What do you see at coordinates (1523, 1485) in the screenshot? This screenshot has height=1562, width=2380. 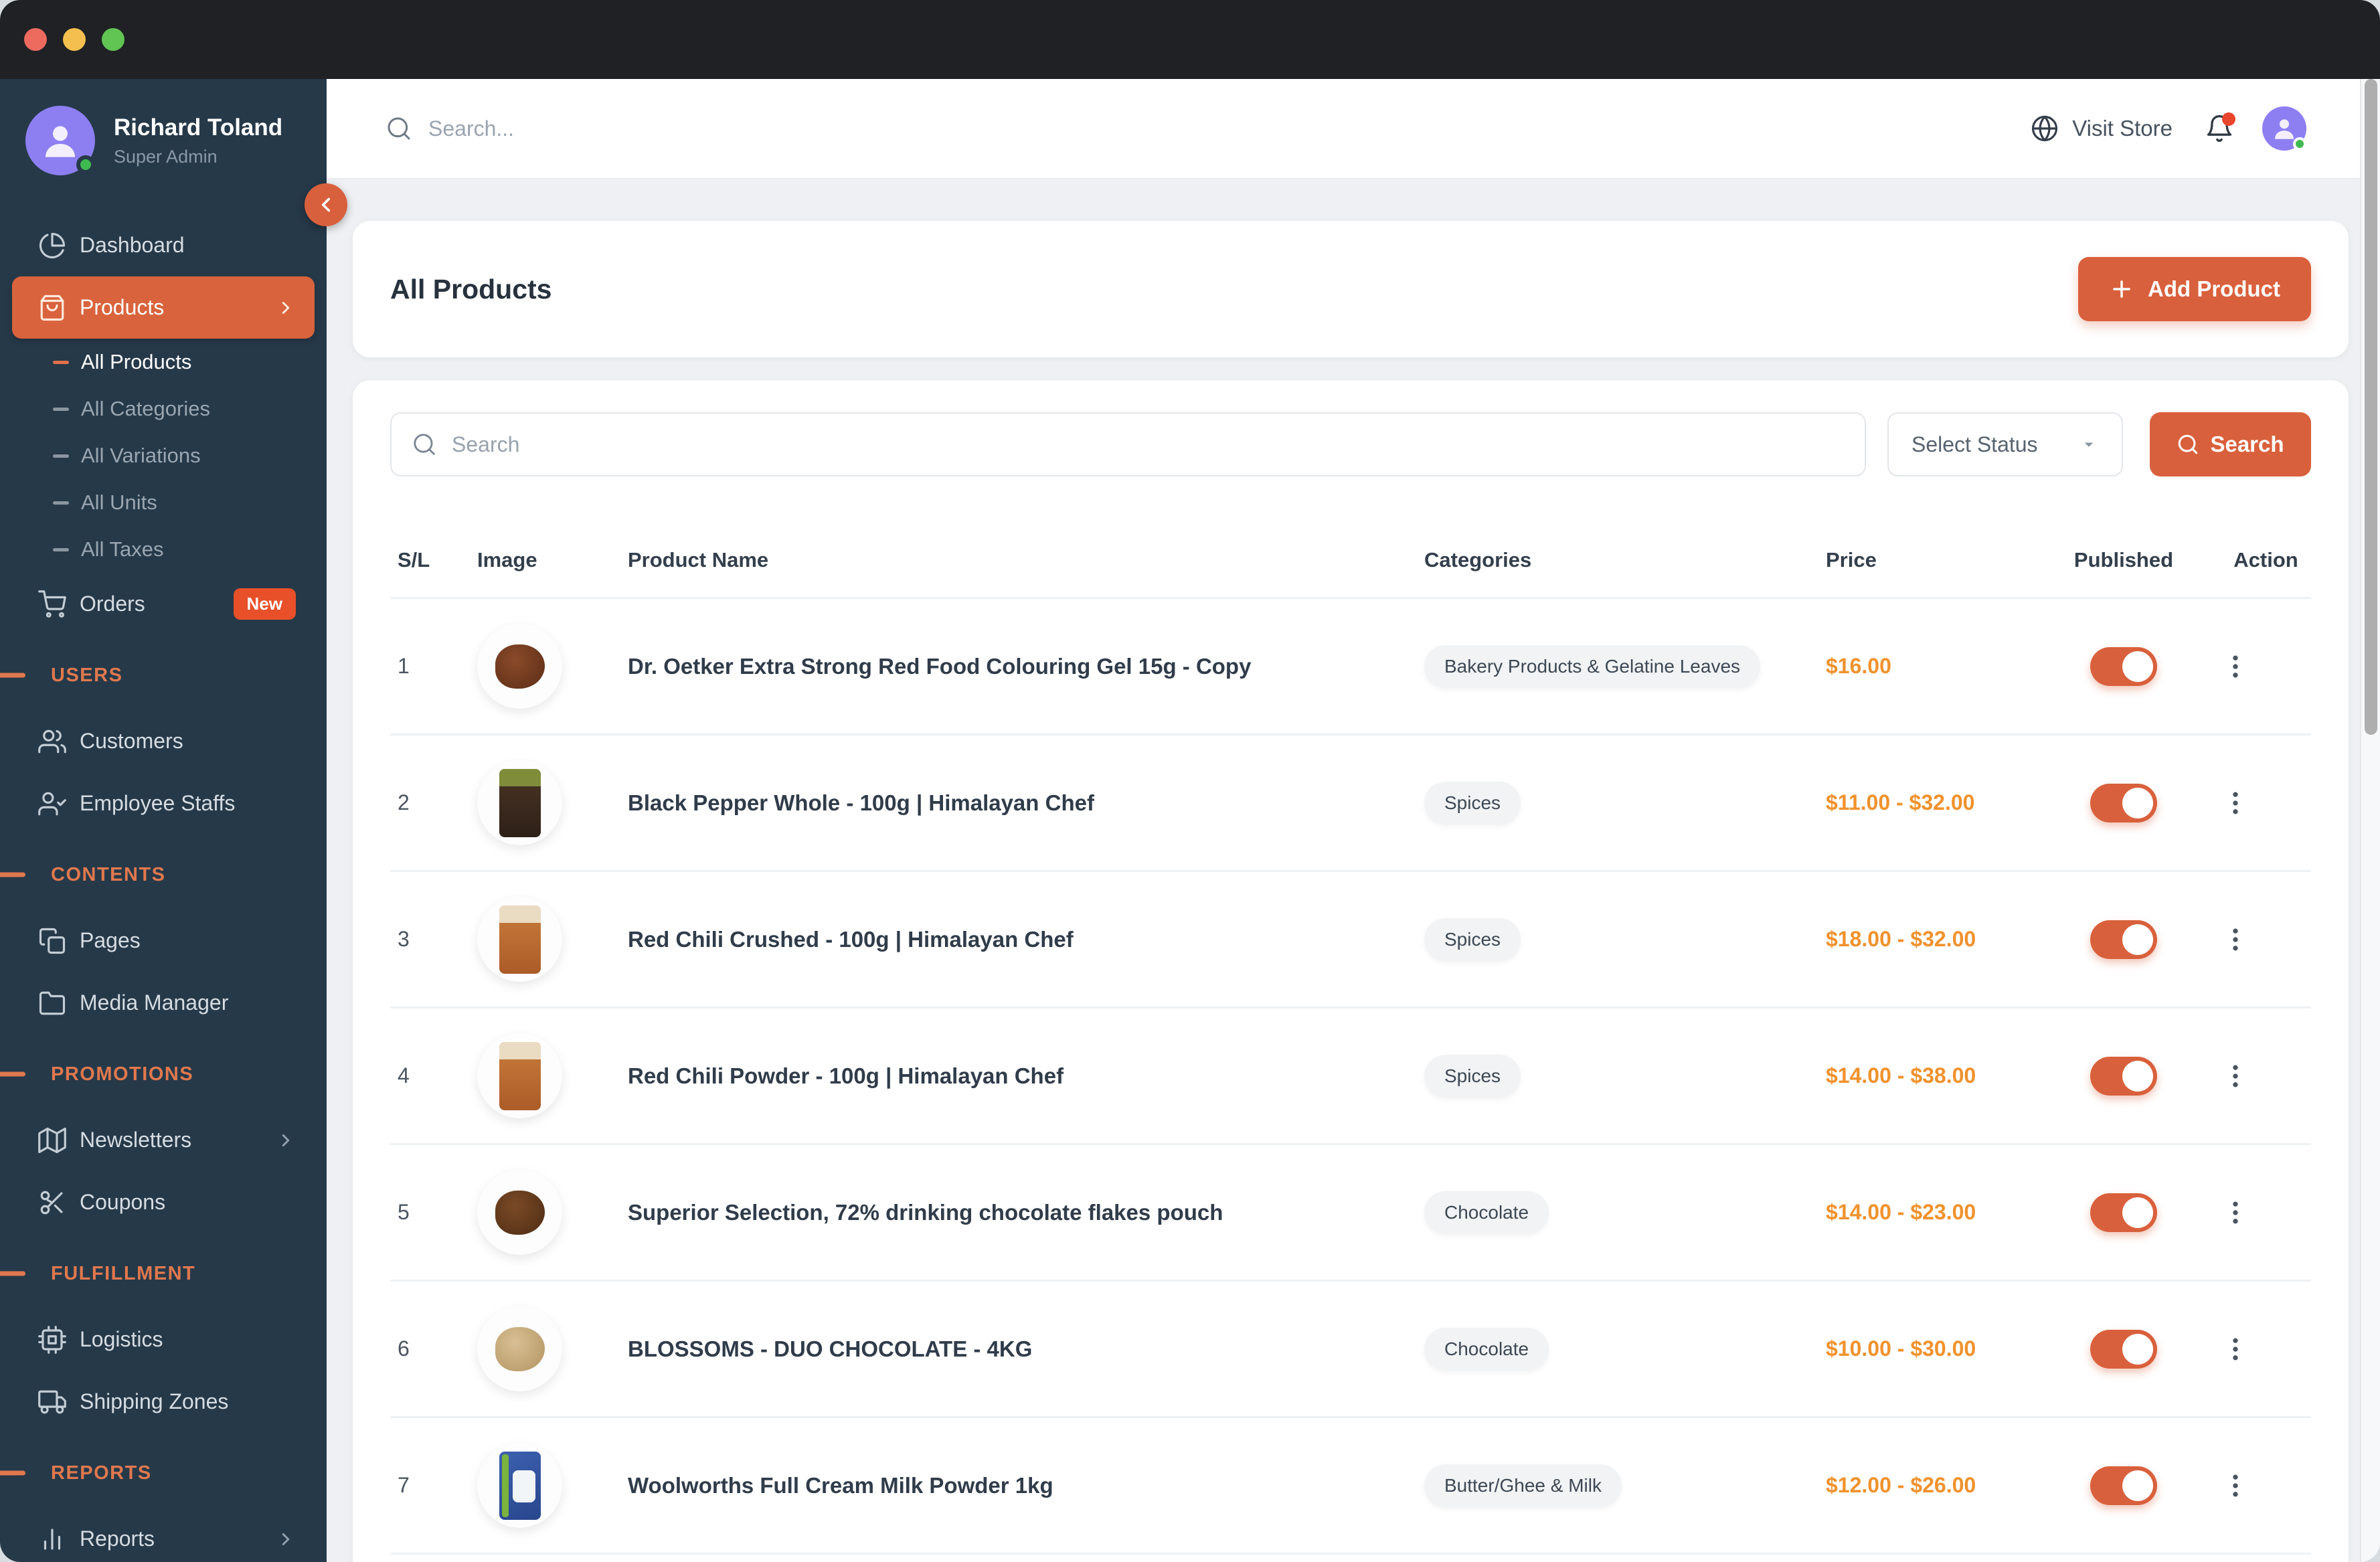 I see `category-chip: Butter/Ghee & Milk` at bounding box center [1523, 1485].